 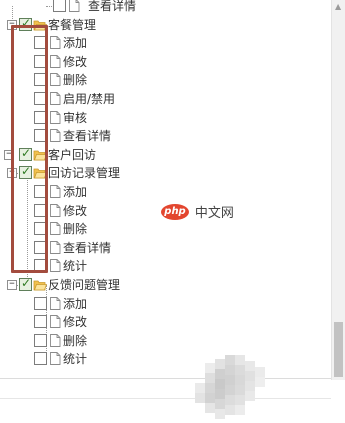 What do you see at coordinates (12, 285) in the screenshot?
I see `collapse-toggle-icon: −` at bounding box center [12, 285].